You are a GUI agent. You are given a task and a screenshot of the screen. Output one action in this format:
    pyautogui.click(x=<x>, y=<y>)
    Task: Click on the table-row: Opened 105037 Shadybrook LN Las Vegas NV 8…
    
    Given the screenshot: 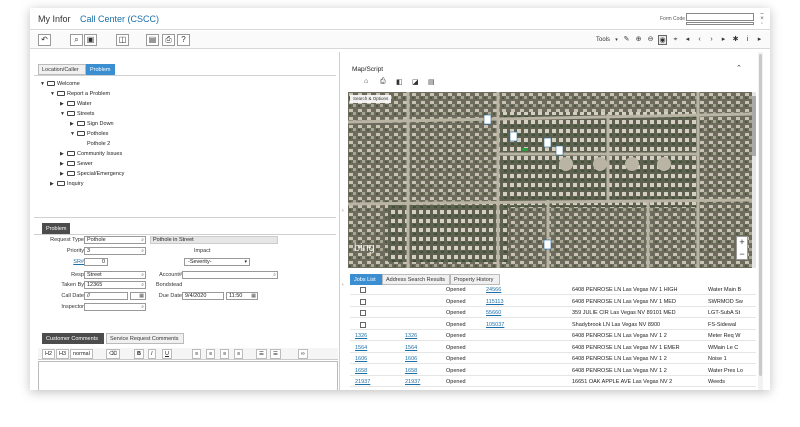 What is the action you would take?
    pyautogui.click(x=553, y=325)
    